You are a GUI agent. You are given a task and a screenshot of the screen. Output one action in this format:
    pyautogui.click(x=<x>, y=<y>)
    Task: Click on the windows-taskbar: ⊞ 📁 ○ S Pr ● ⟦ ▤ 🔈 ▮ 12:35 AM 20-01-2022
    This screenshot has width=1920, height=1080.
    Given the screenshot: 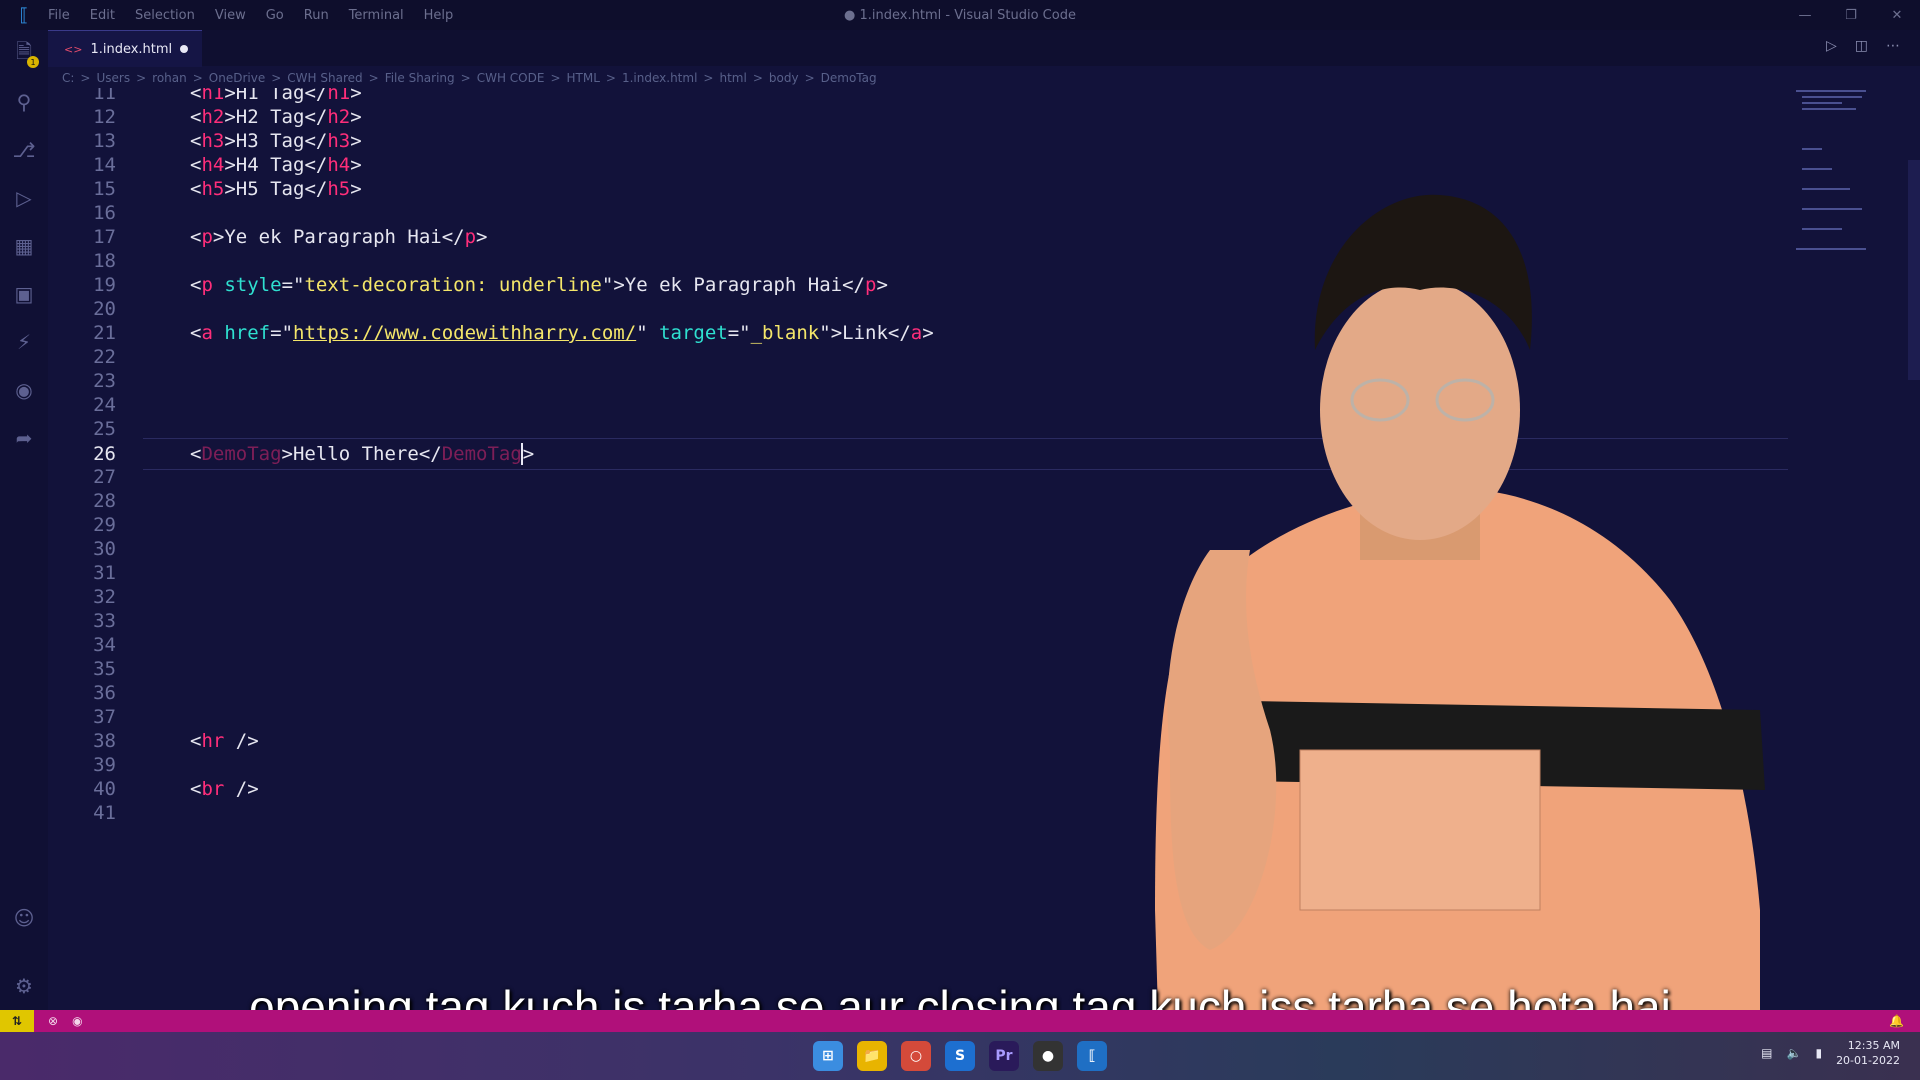 What is the action you would take?
    pyautogui.click(x=960, y=1056)
    